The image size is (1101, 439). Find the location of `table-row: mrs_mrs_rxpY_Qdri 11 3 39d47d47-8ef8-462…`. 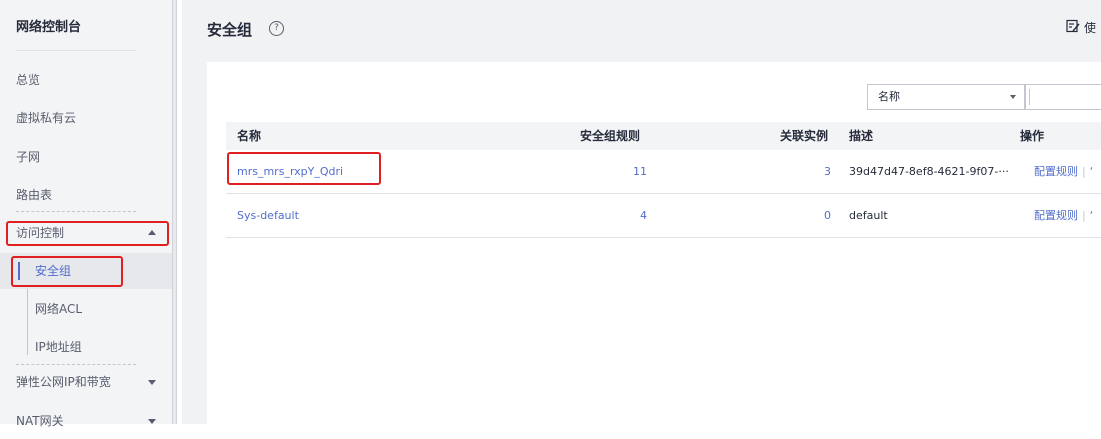

table-row: mrs_mrs_rxpY_Qdri 11 3 39d47d47-8ef8-462… is located at coordinates (663, 172).